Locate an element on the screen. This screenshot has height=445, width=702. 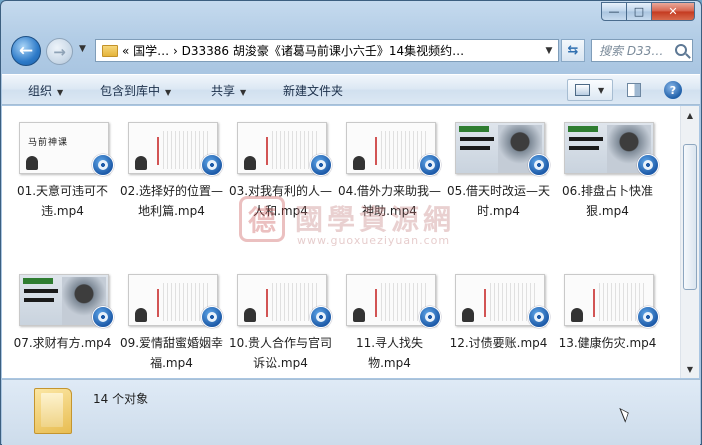
file-item: 02.选择好的位置—地利篇.mp4 is located at coordinates (171, 172).